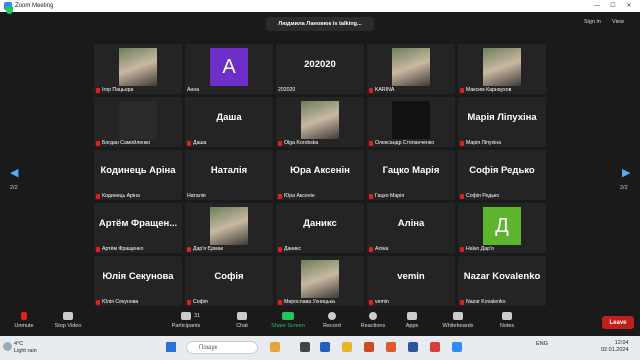 The height and width of the screenshot is (360, 640). Describe the element at coordinates (502, 228) in the screenshot. I see `participant-tile: Д Наїко Дар'я` at that location.